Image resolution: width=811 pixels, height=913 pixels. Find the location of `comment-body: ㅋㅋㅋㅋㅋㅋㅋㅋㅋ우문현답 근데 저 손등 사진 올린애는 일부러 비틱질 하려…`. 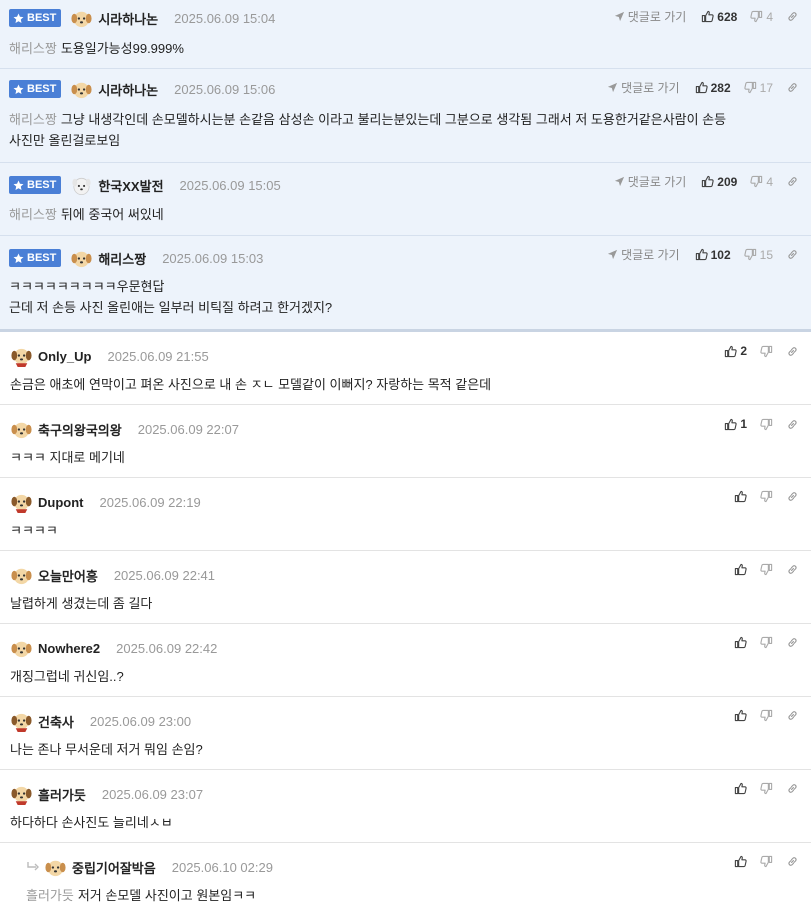

comment-body: ㅋㅋㅋㅋㅋㅋㅋㅋㅋ우문현답 근데 저 손등 사진 올린애는 일부러 비틱질 하려… is located at coordinates (171, 297).